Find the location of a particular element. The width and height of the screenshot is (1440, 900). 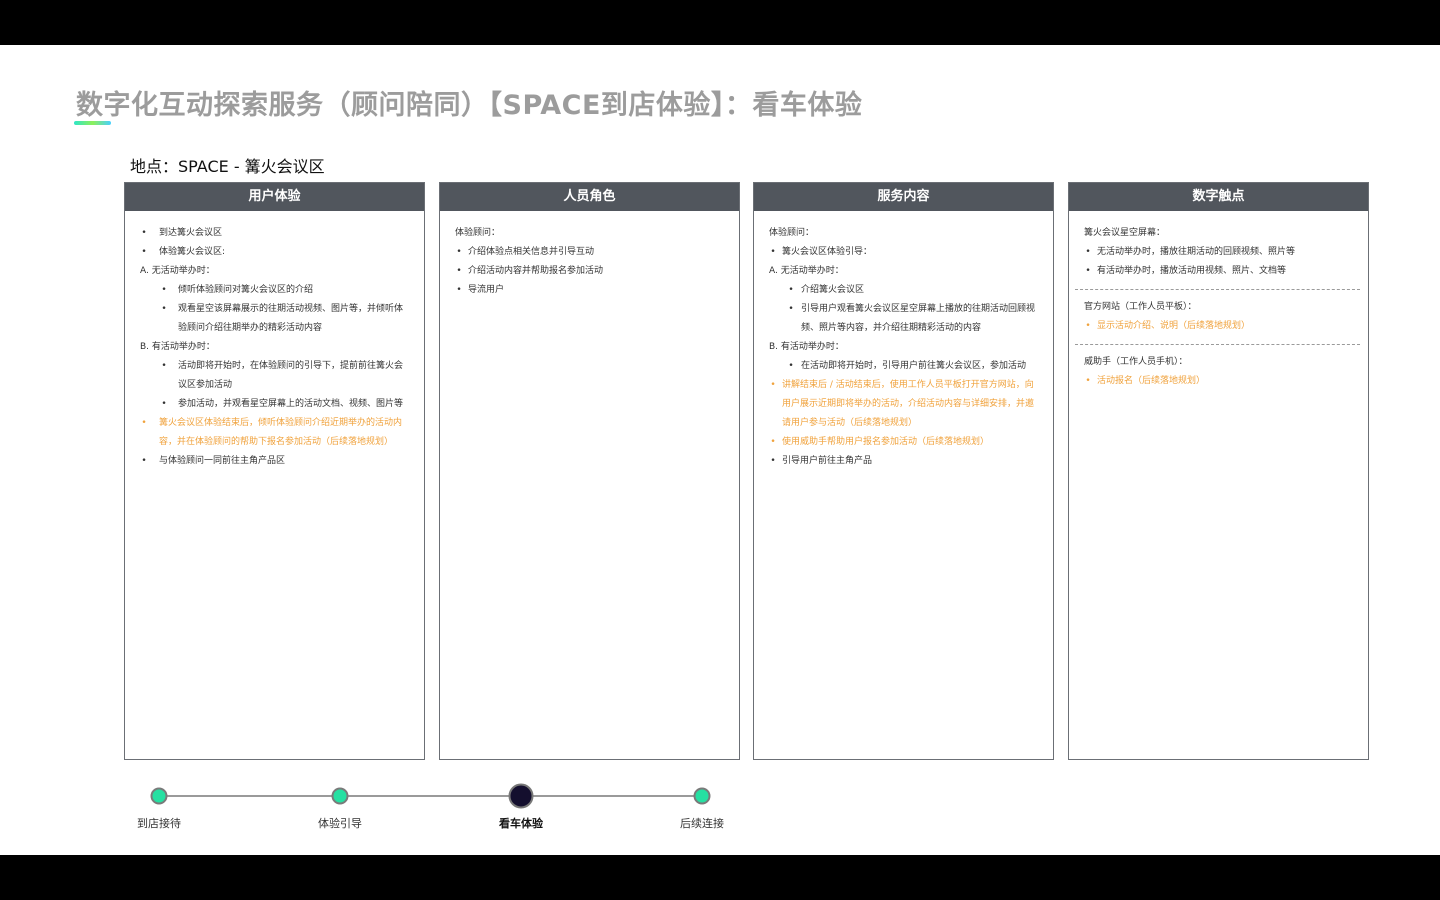

list-item-planned: 容，并在体验顾问的帮助下报名参加活动（后续落地规划） is located at coordinates (276, 442).